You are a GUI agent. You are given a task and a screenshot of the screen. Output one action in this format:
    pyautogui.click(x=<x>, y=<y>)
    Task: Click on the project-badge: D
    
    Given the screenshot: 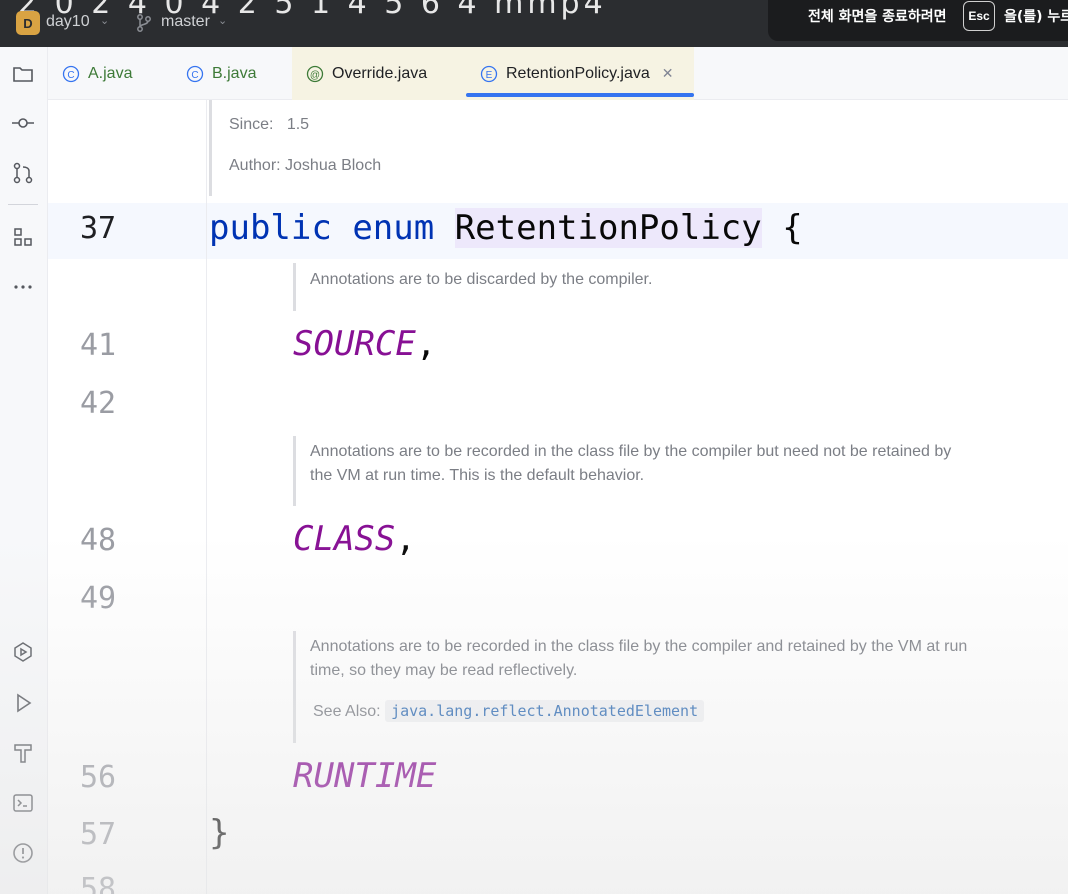 What is the action you would take?
    pyautogui.click(x=28, y=23)
    